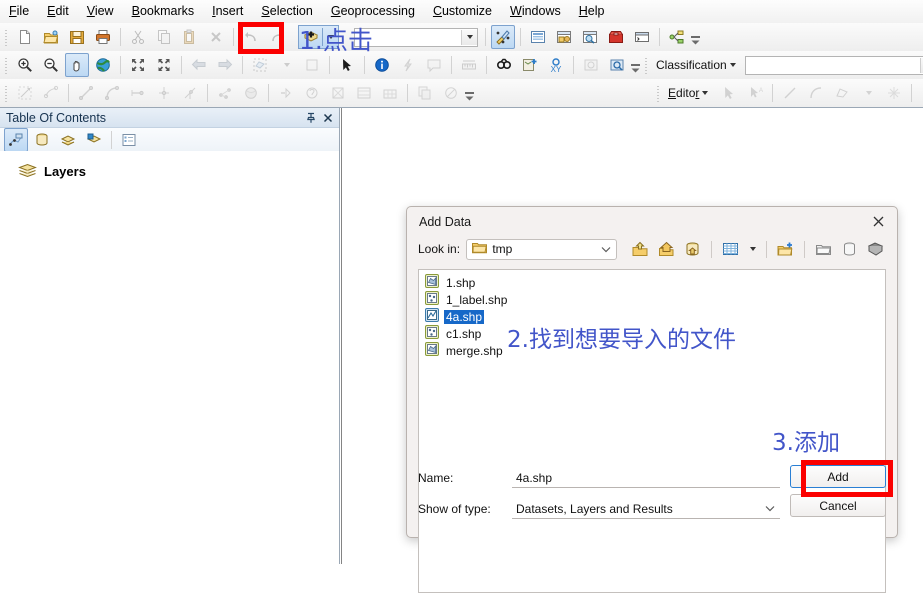 This screenshot has height=593, width=923. I want to click on print-icon, so click(103, 37).